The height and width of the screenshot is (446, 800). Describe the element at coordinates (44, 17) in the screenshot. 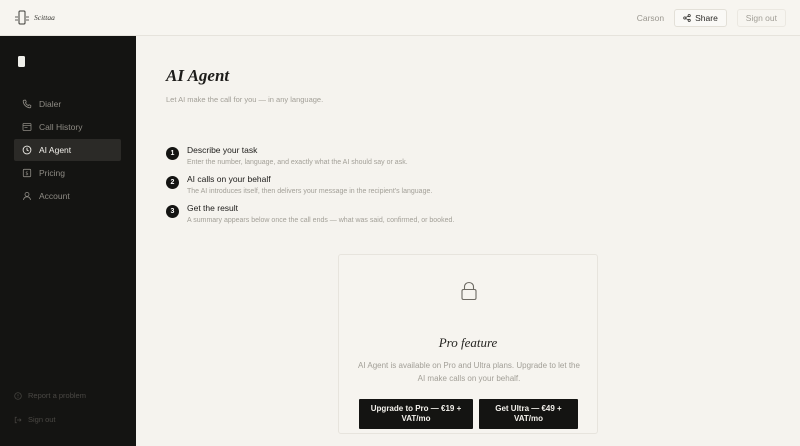

I see `brand-name: Scittaa` at that location.